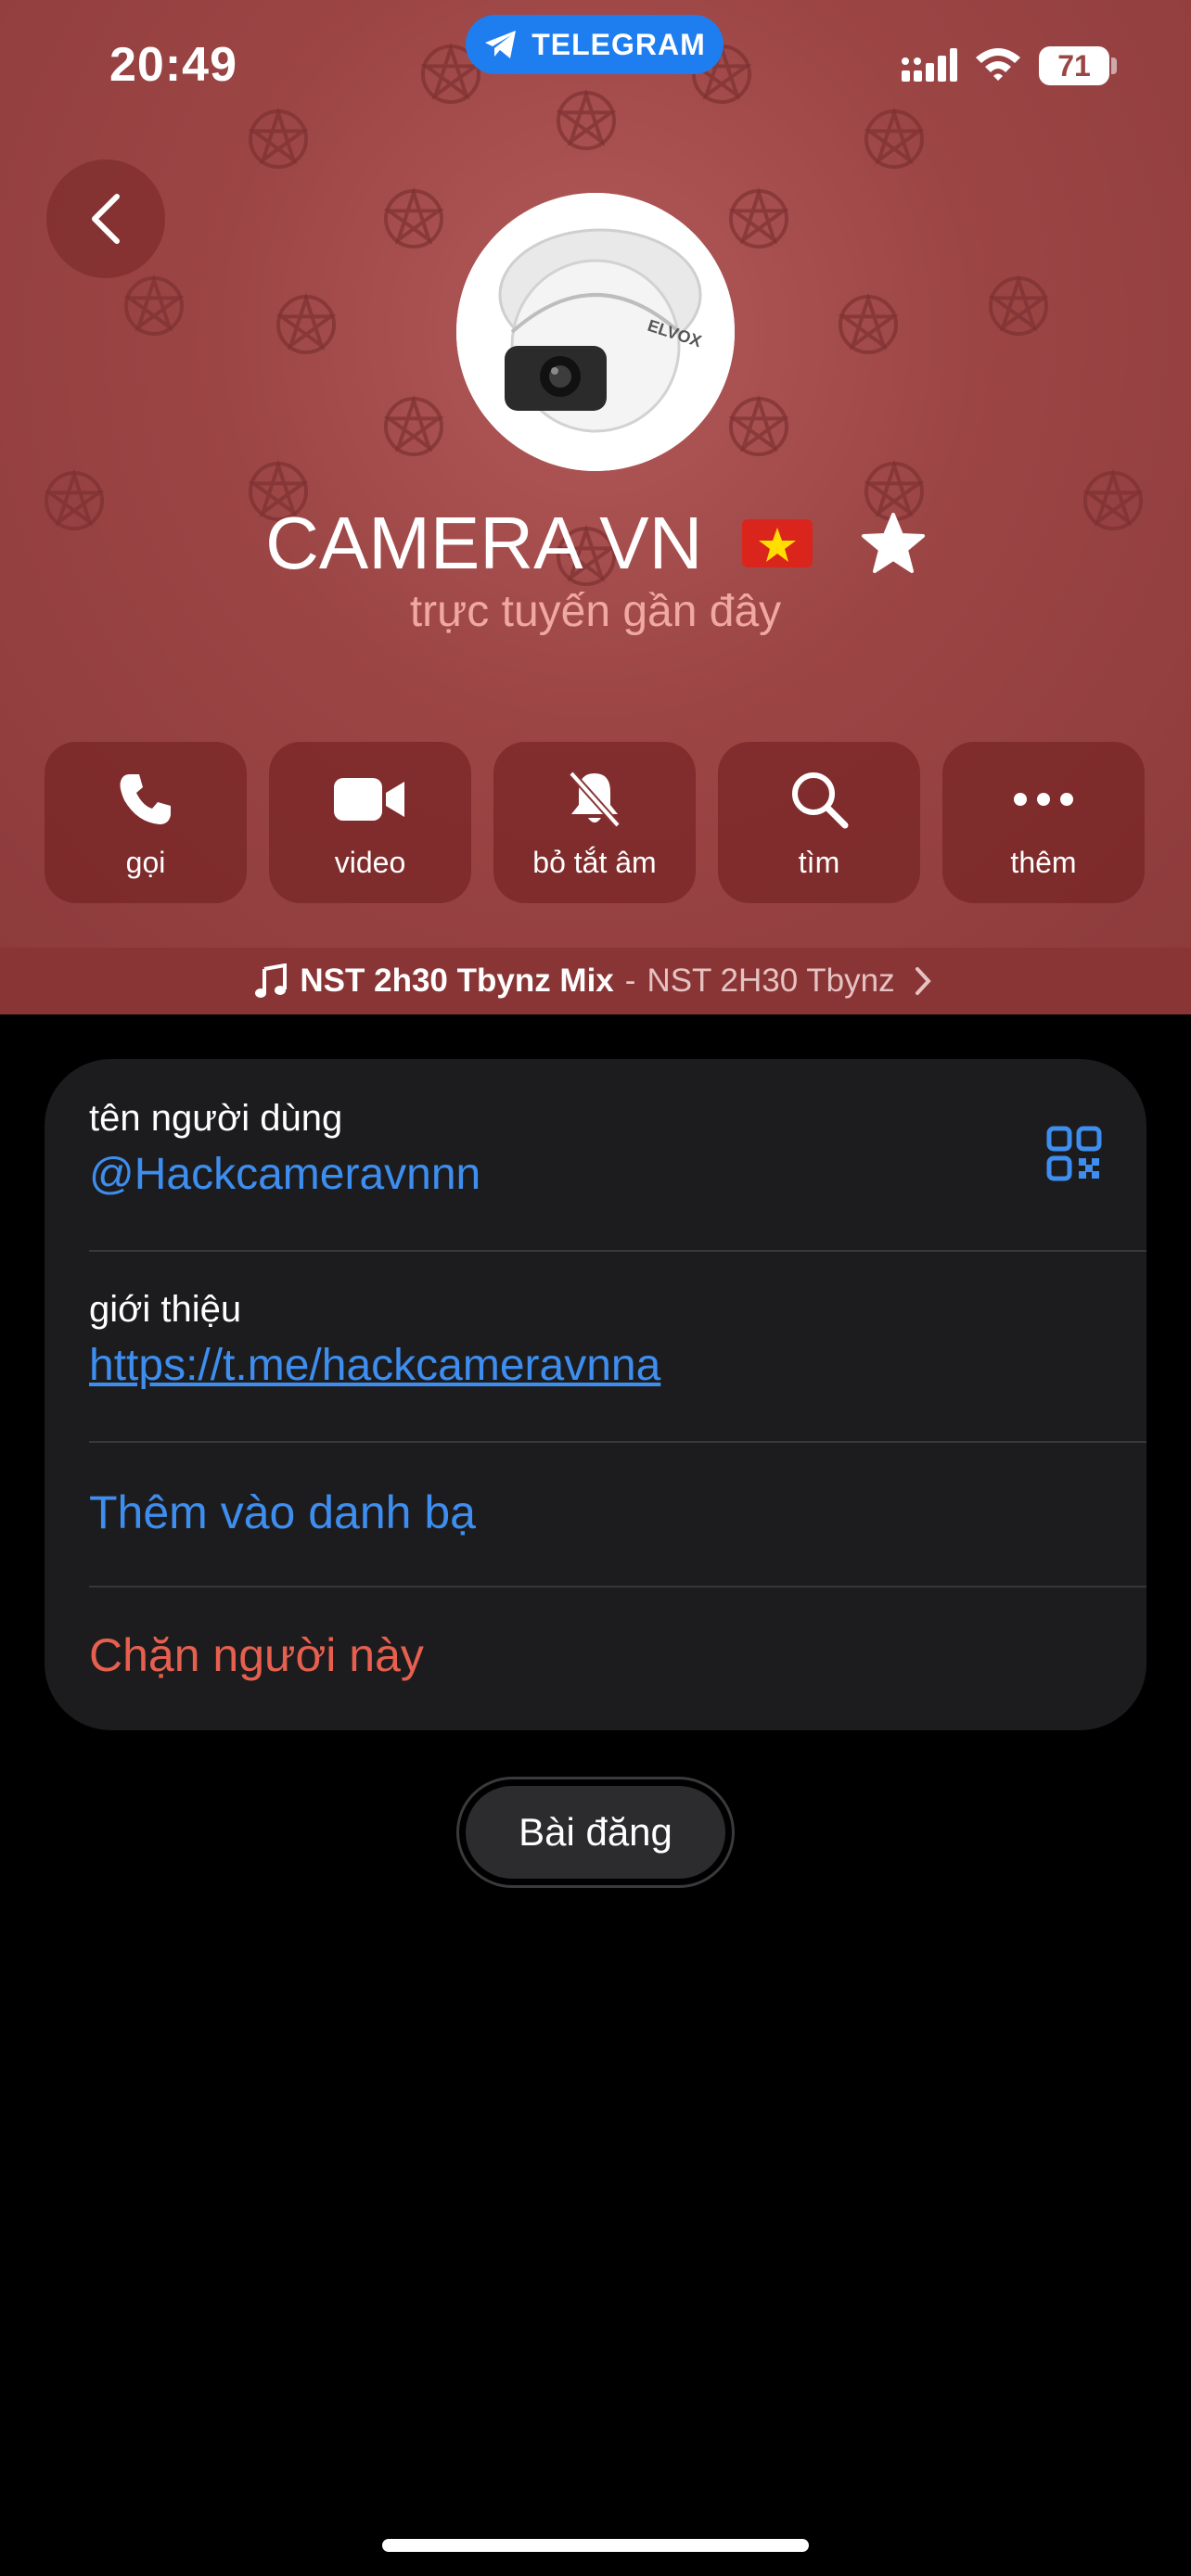 The image size is (1191, 2576). I want to click on music-bar: NST 2h30 Tbynz Mix - NST 2H30 Tbynz, so click(595, 981).